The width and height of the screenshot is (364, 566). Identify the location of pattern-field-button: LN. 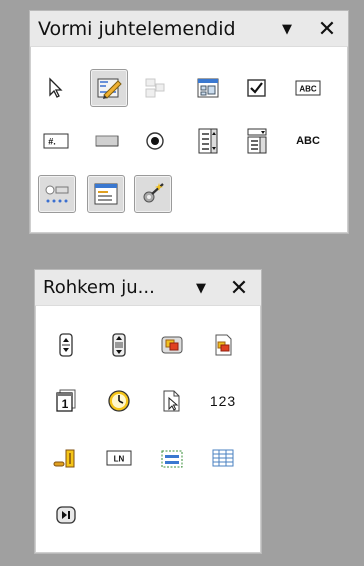
(119, 458).